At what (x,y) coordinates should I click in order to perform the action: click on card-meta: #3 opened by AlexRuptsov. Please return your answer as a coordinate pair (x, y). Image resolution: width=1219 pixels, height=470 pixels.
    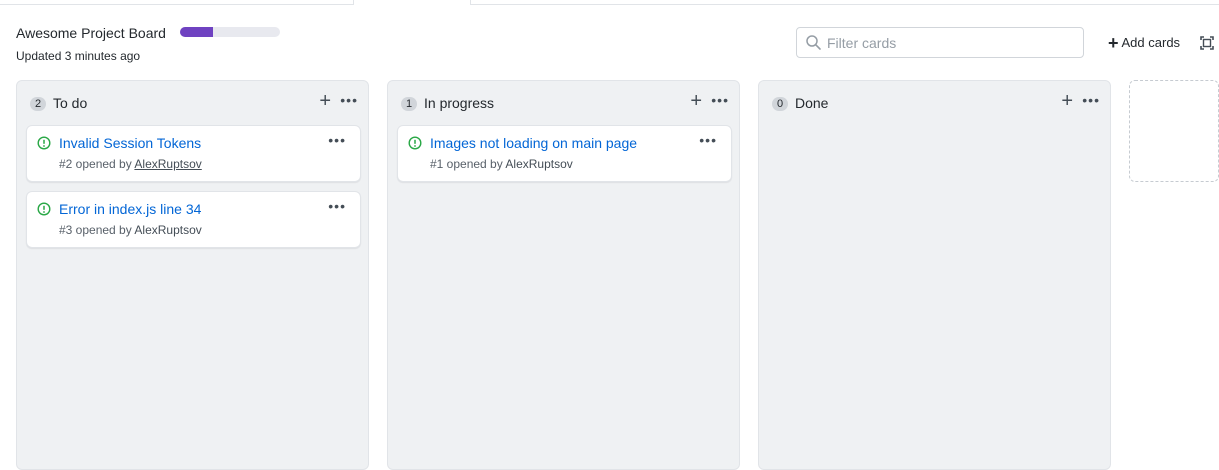
    Looking at the image, I should click on (130, 230).